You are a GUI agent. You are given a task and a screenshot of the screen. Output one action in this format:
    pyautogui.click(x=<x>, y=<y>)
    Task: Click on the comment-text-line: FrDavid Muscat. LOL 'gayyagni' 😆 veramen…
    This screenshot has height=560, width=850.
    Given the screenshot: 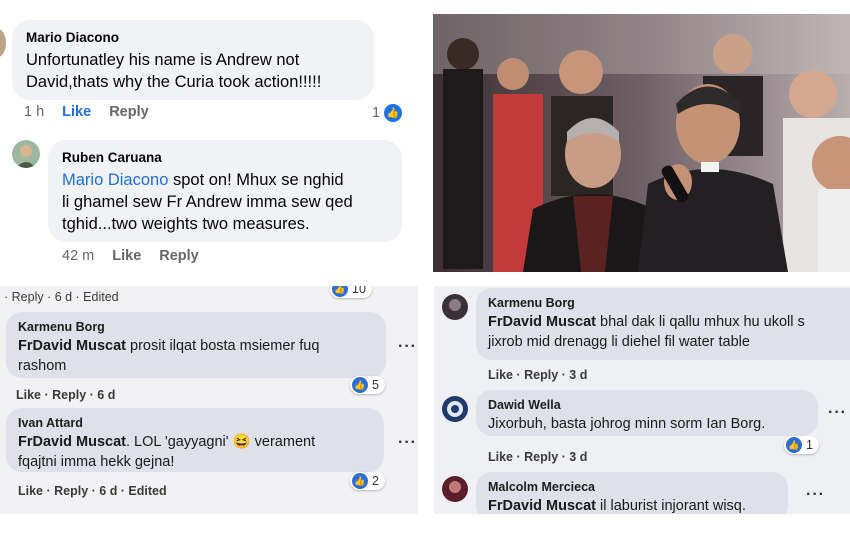 What is the action you would take?
    pyautogui.click(x=195, y=442)
    